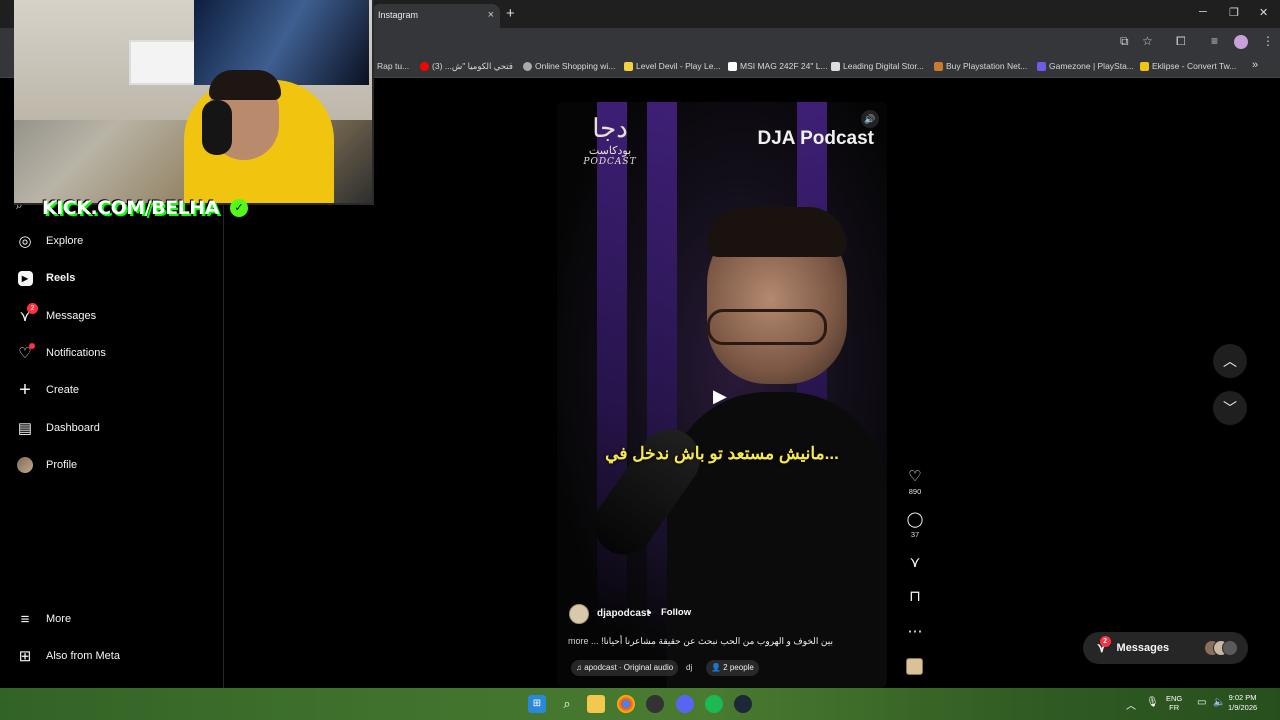 The image size is (1280, 720). Describe the element at coordinates (510, 13) in the screenshot. I see `new-tab-button: +` at that location.